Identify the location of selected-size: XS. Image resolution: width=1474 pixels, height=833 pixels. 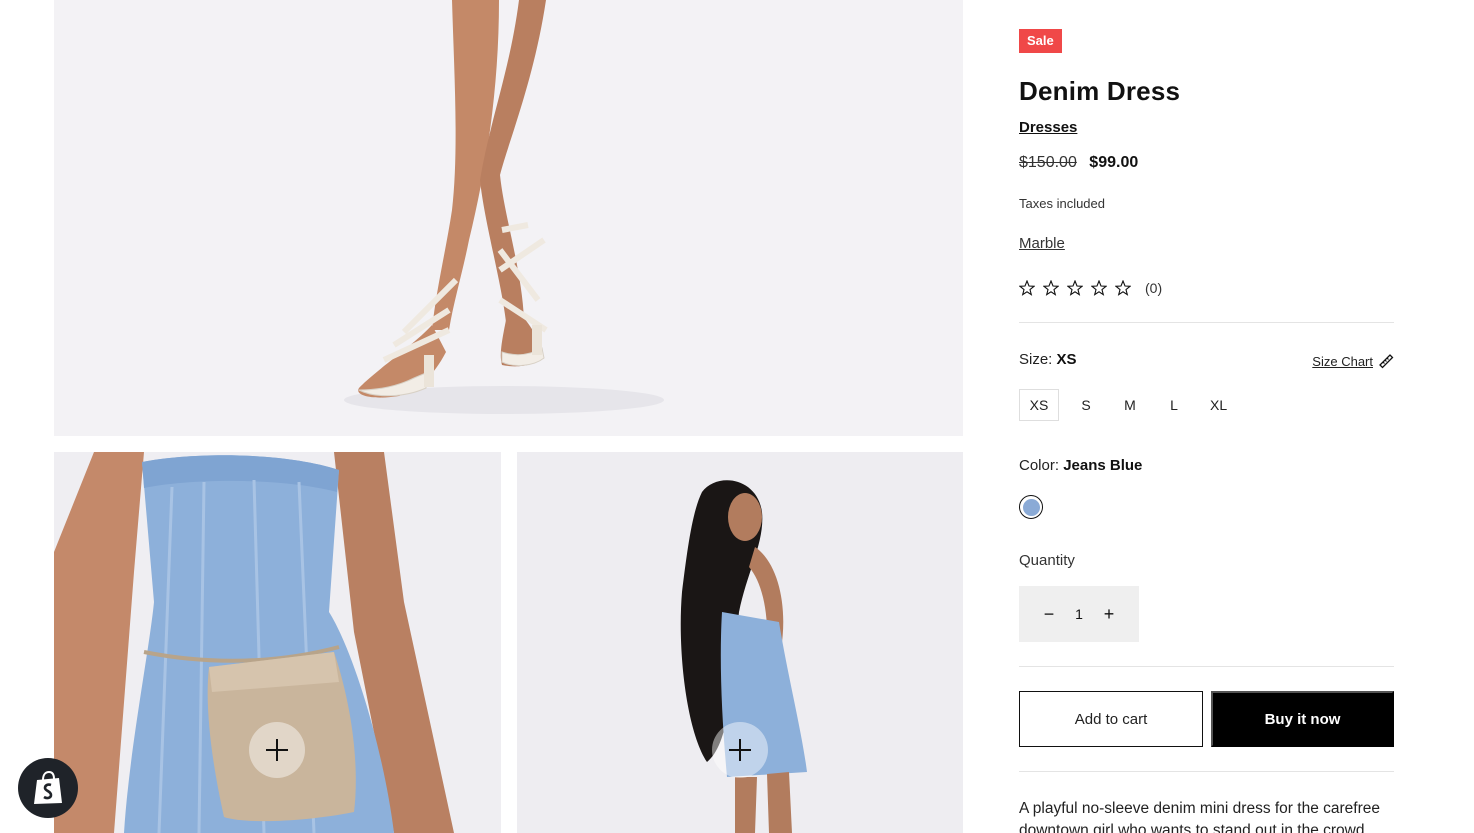
(1066, 359).